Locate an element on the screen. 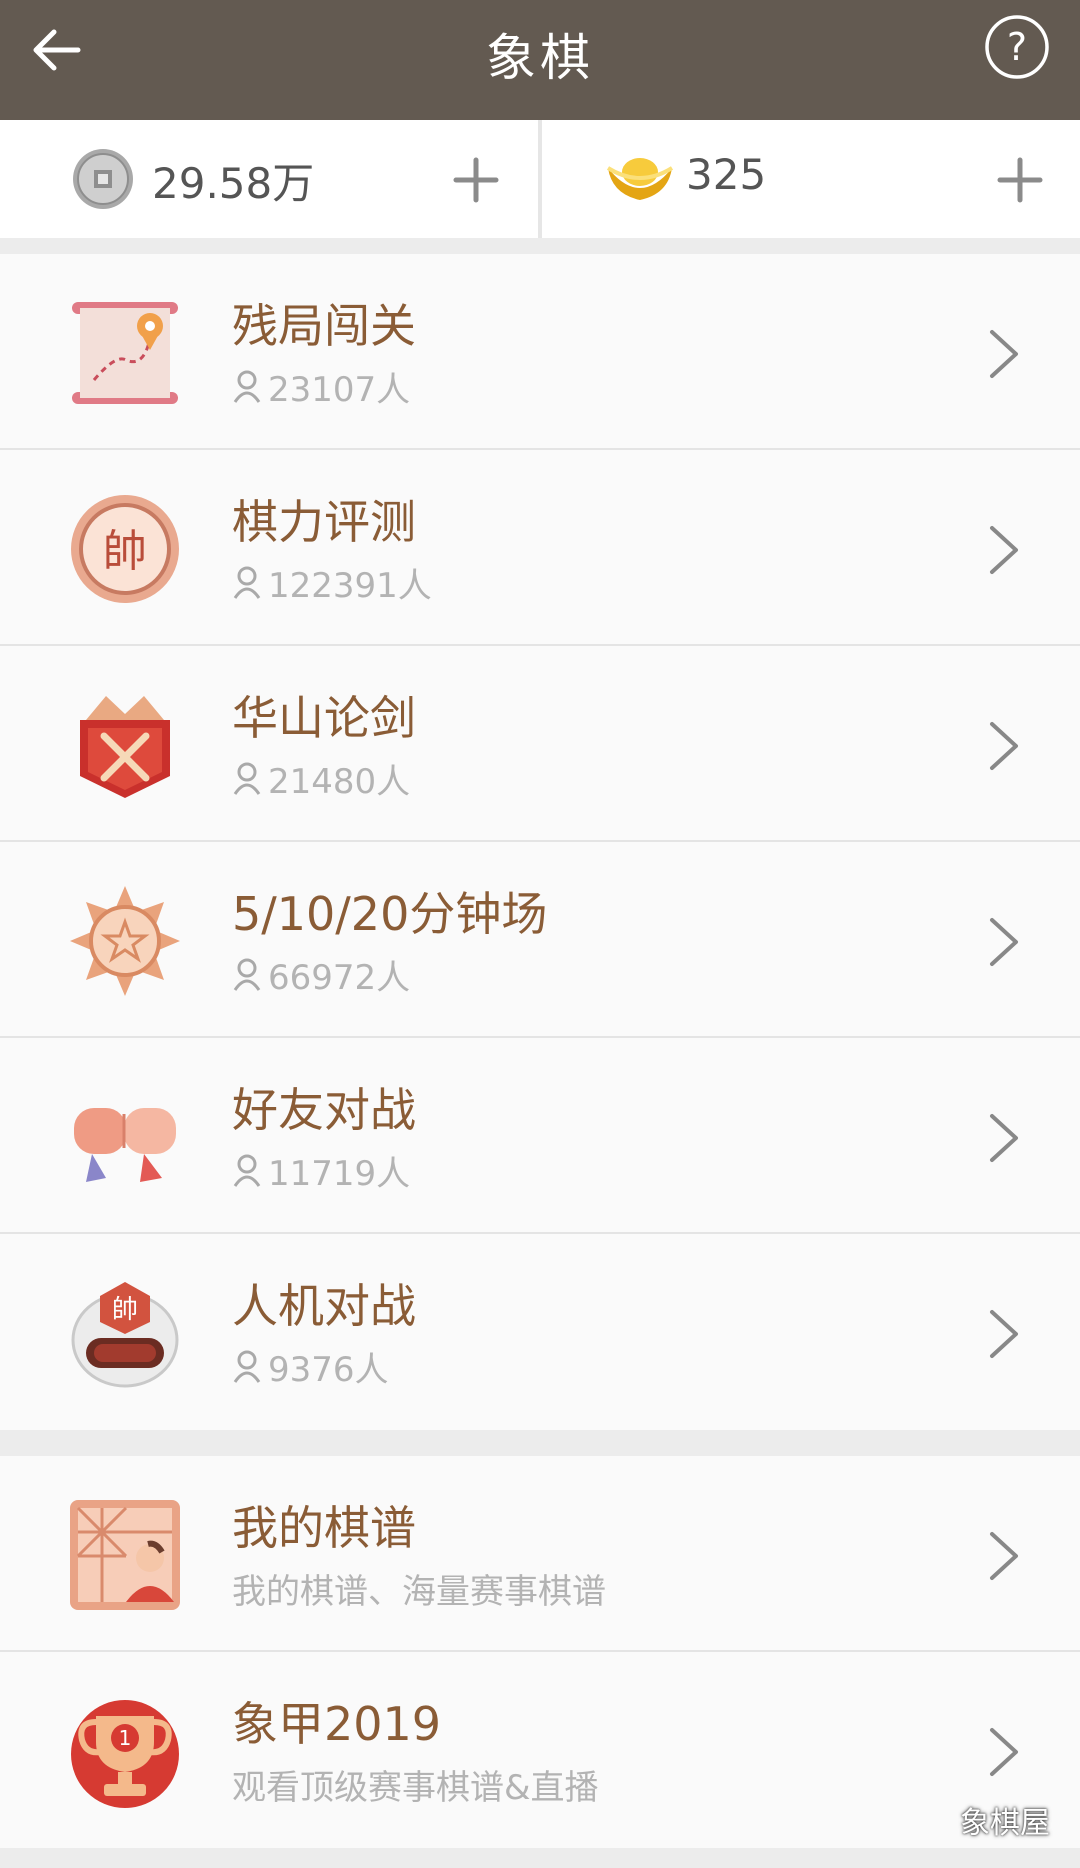 The height and width of the screenshot is (1868, 1080). player-count: 122391人 is located at coordinates (332, 582).